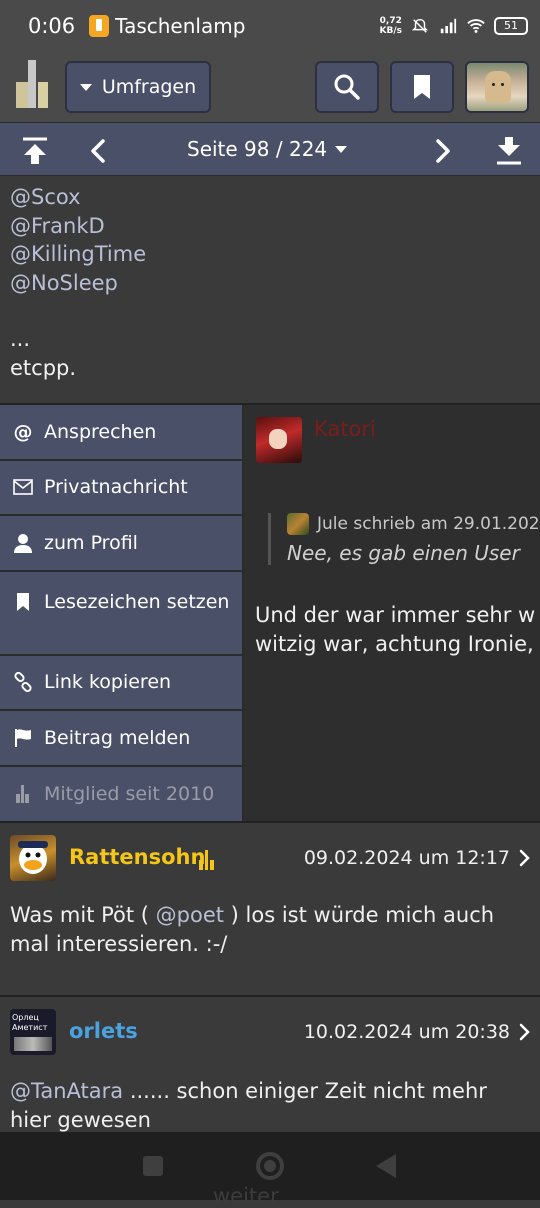  What do you see at coordinates (99, 151) in the screenshot?
I see `previous-page-icon` at bounding box center [99, 151].